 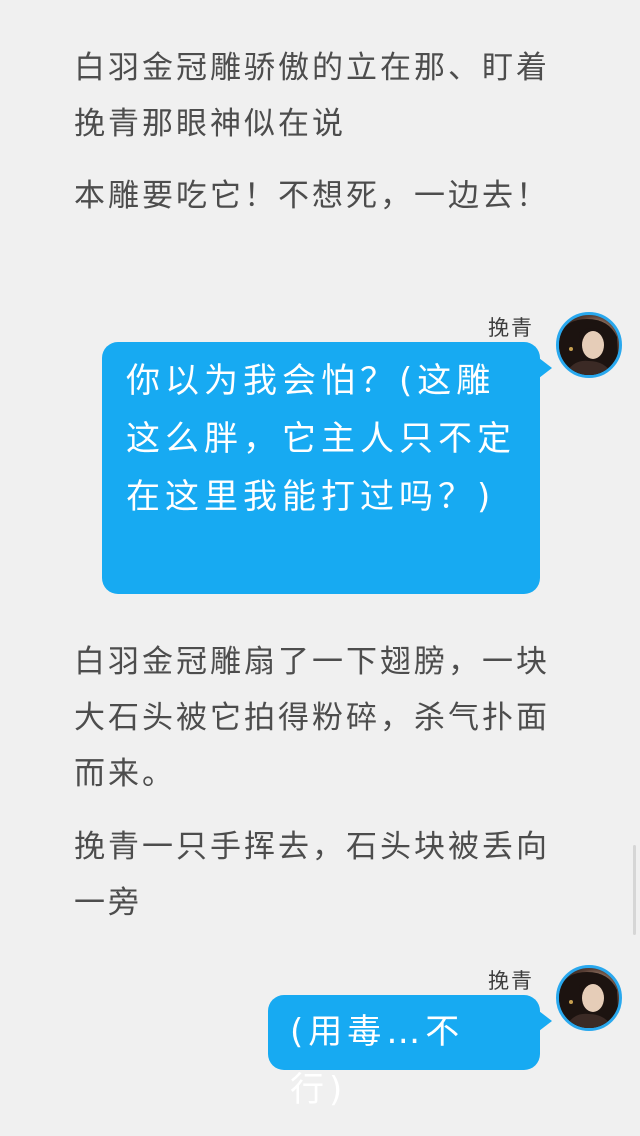 What do you see at coordinates (312, 875) in the screenshot?
I see `narration-paragraph: 挽青一只手挥去，石头块被丢向一旁` at bounding box center [312, 875].